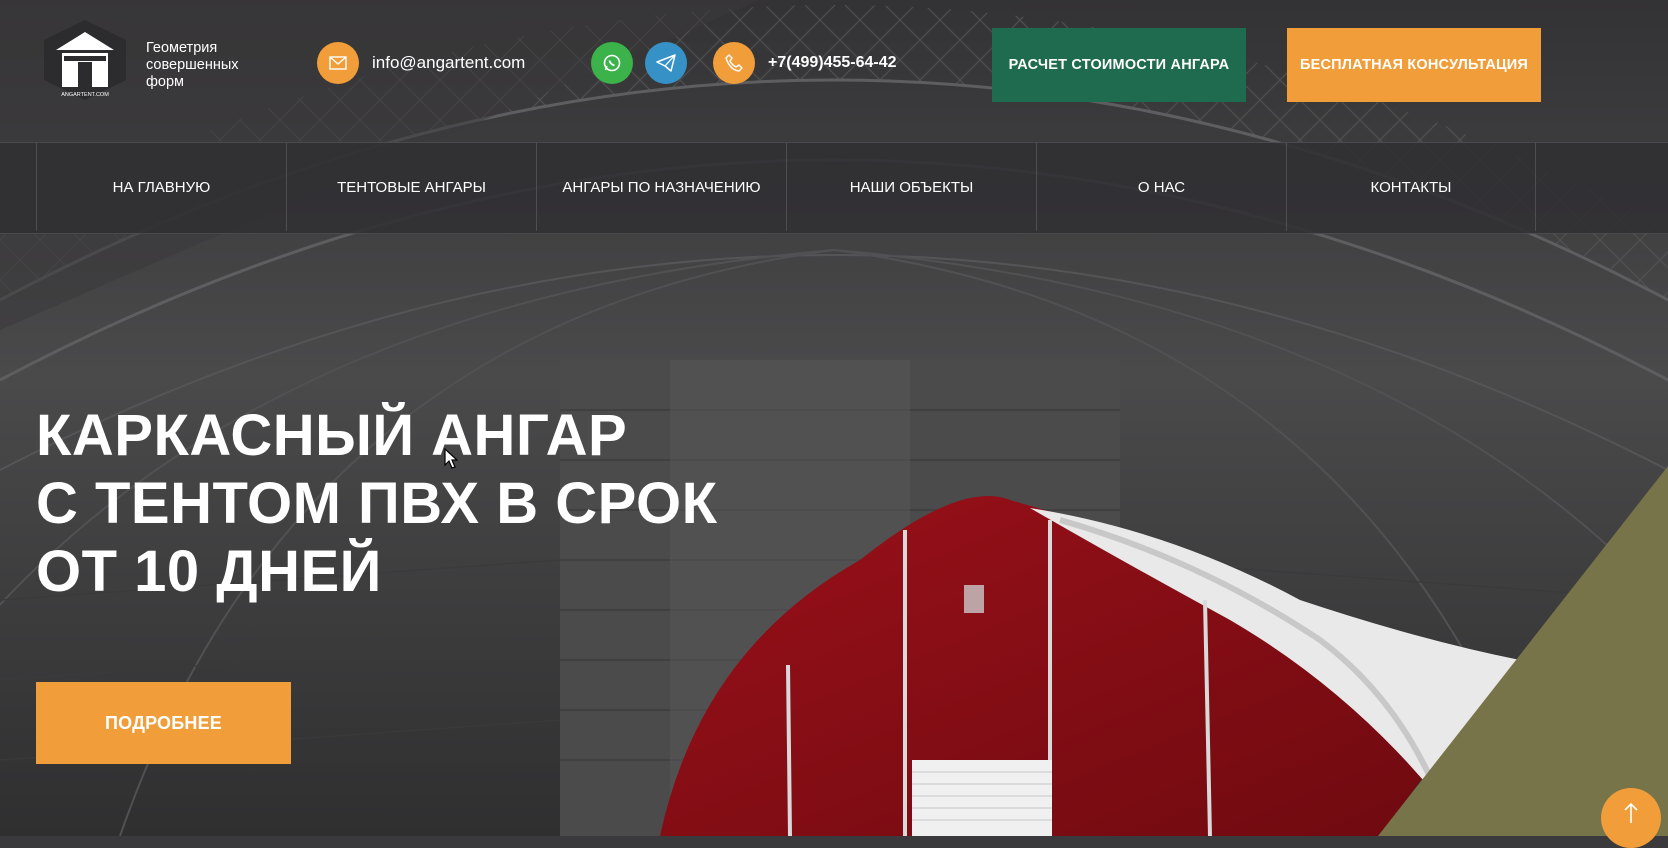 This screenshot has width=1668, height=848. What do you see at coordinates (1161, 187) in the screenshot?
I see `nav-item-about: О НАС` at bounding box center [1161, 187].